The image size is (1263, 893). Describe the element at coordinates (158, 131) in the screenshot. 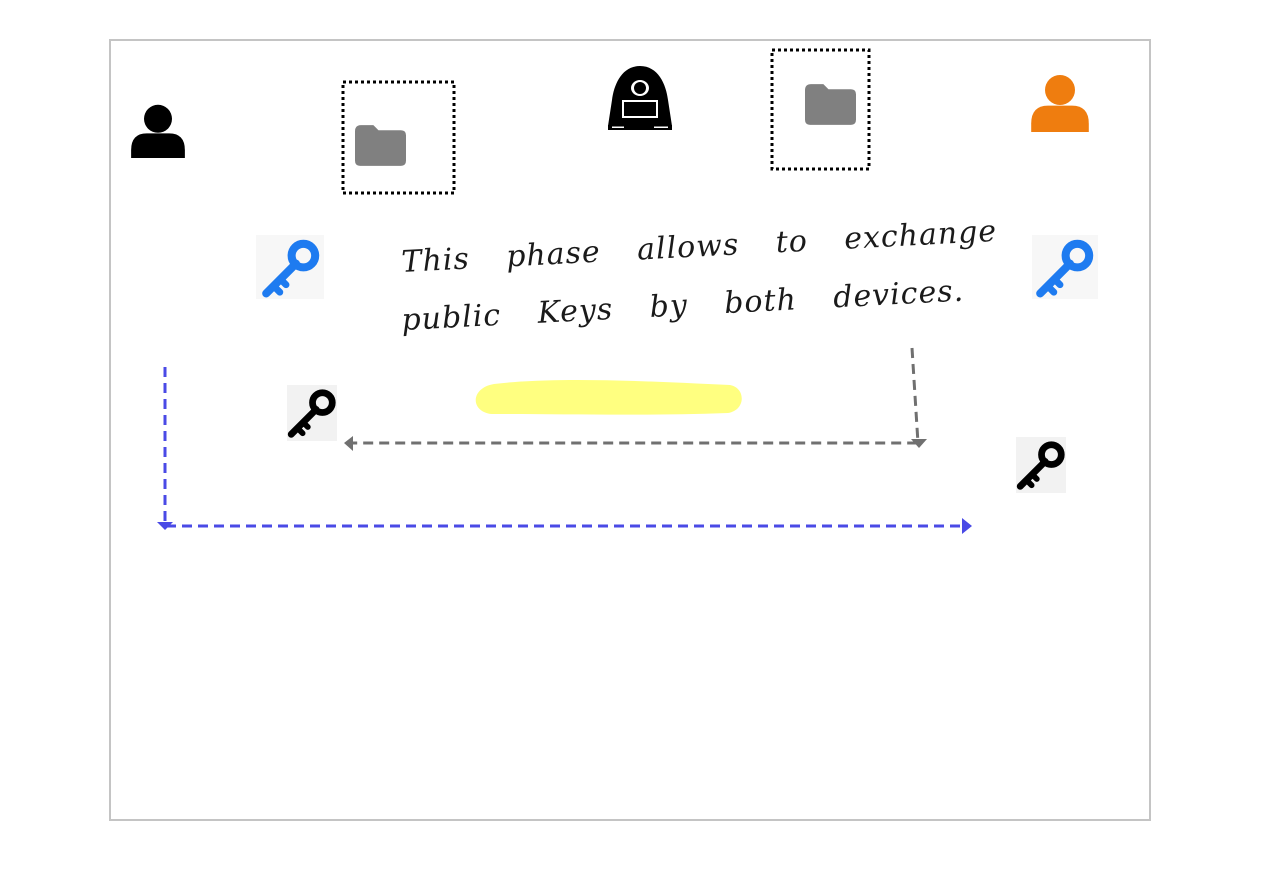

I see `user-left-icon` at that location.